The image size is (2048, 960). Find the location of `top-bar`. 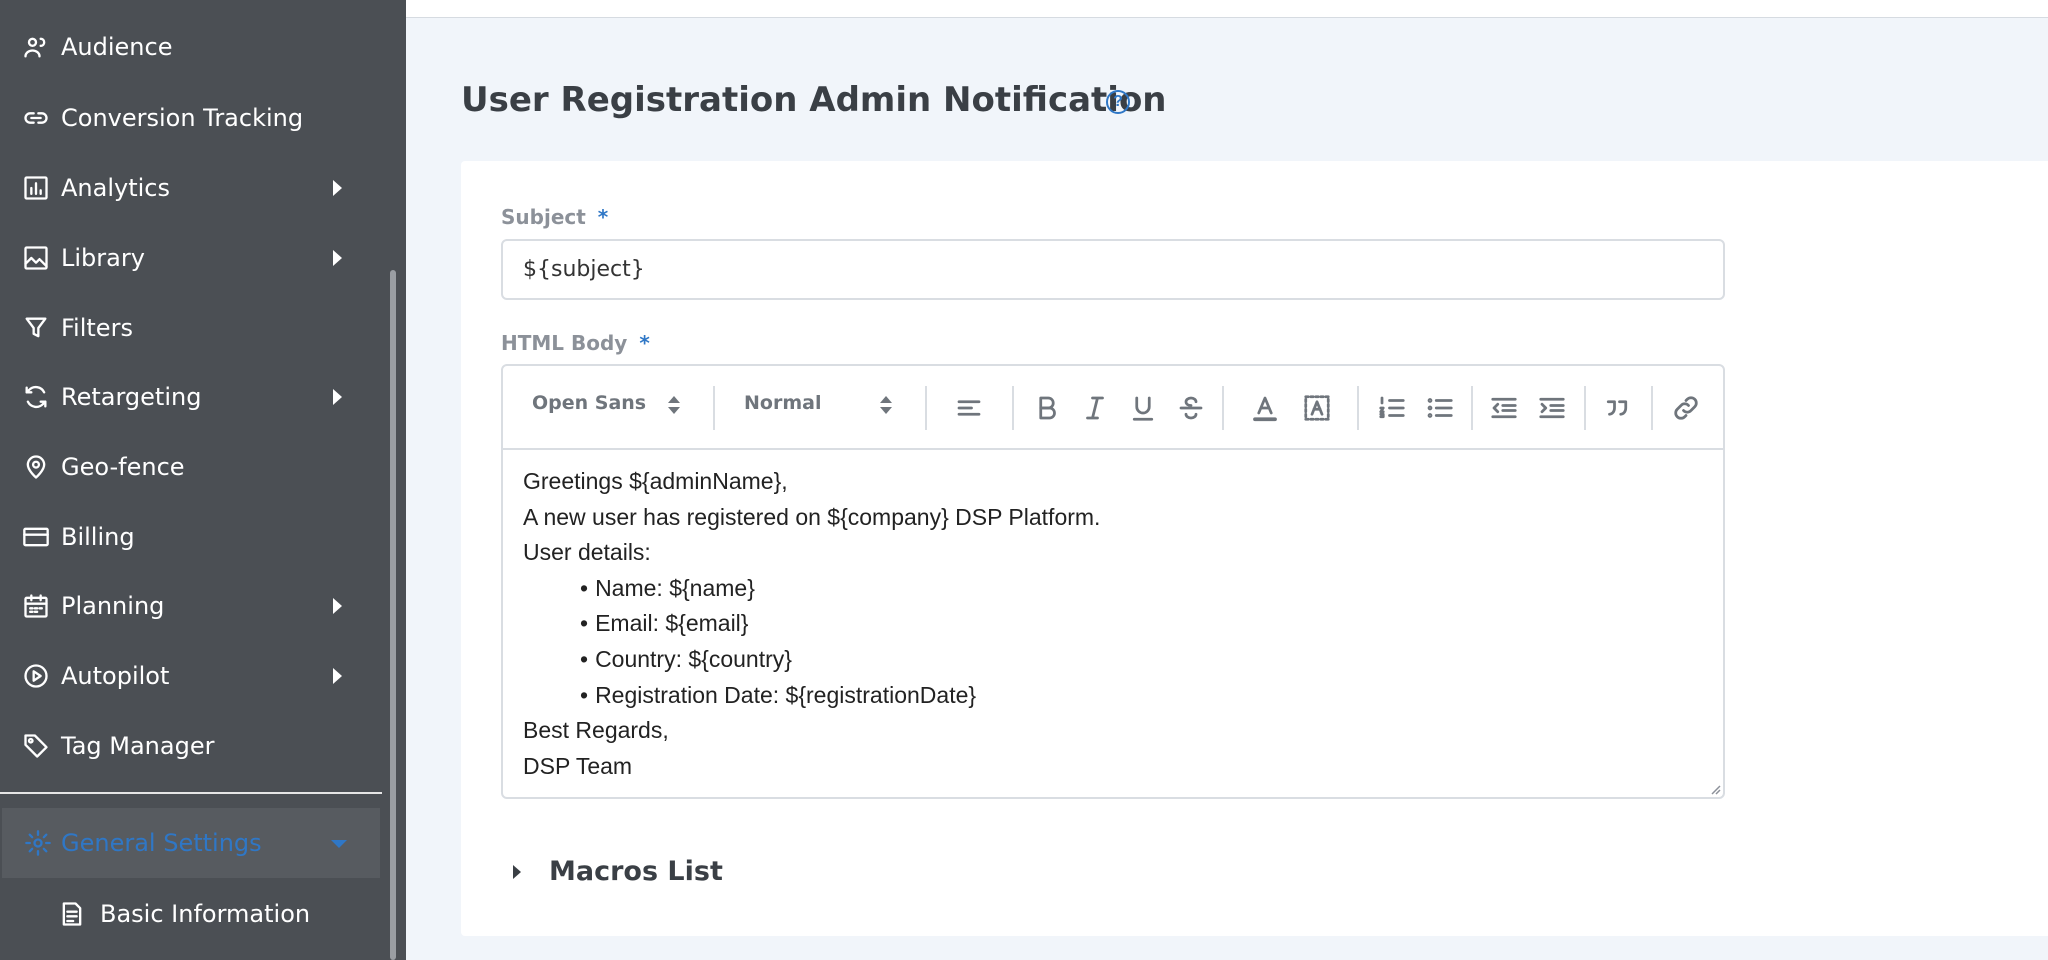

top-bar is located at coordinates (1227, 9).